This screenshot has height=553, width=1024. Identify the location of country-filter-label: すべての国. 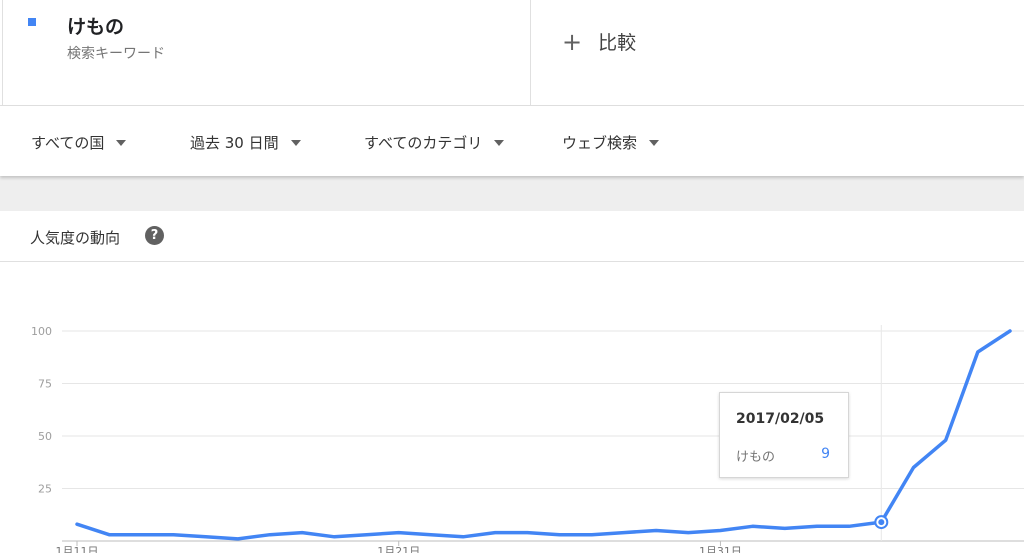
(68, 143).